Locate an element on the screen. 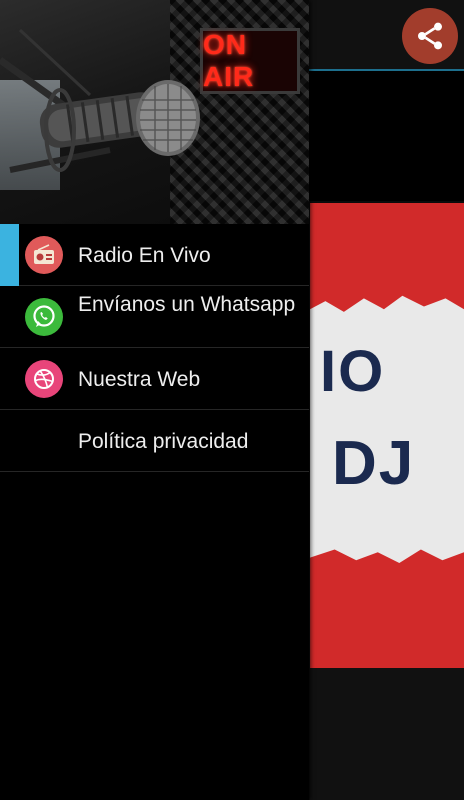 The height and width of the screenshot is (800, 464). menu-item-politica-privacidad: Política privacidad is located at coordinates (154, 441).